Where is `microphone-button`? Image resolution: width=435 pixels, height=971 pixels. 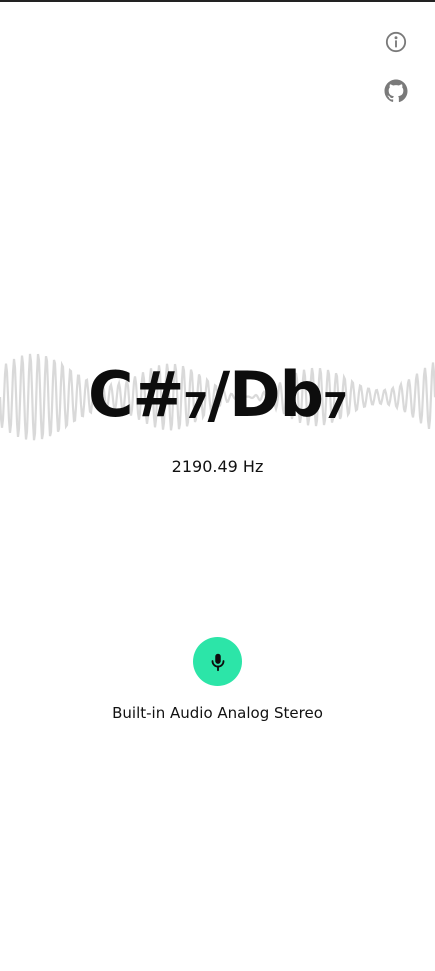
microphone-button is located at coordinates (217, 661).